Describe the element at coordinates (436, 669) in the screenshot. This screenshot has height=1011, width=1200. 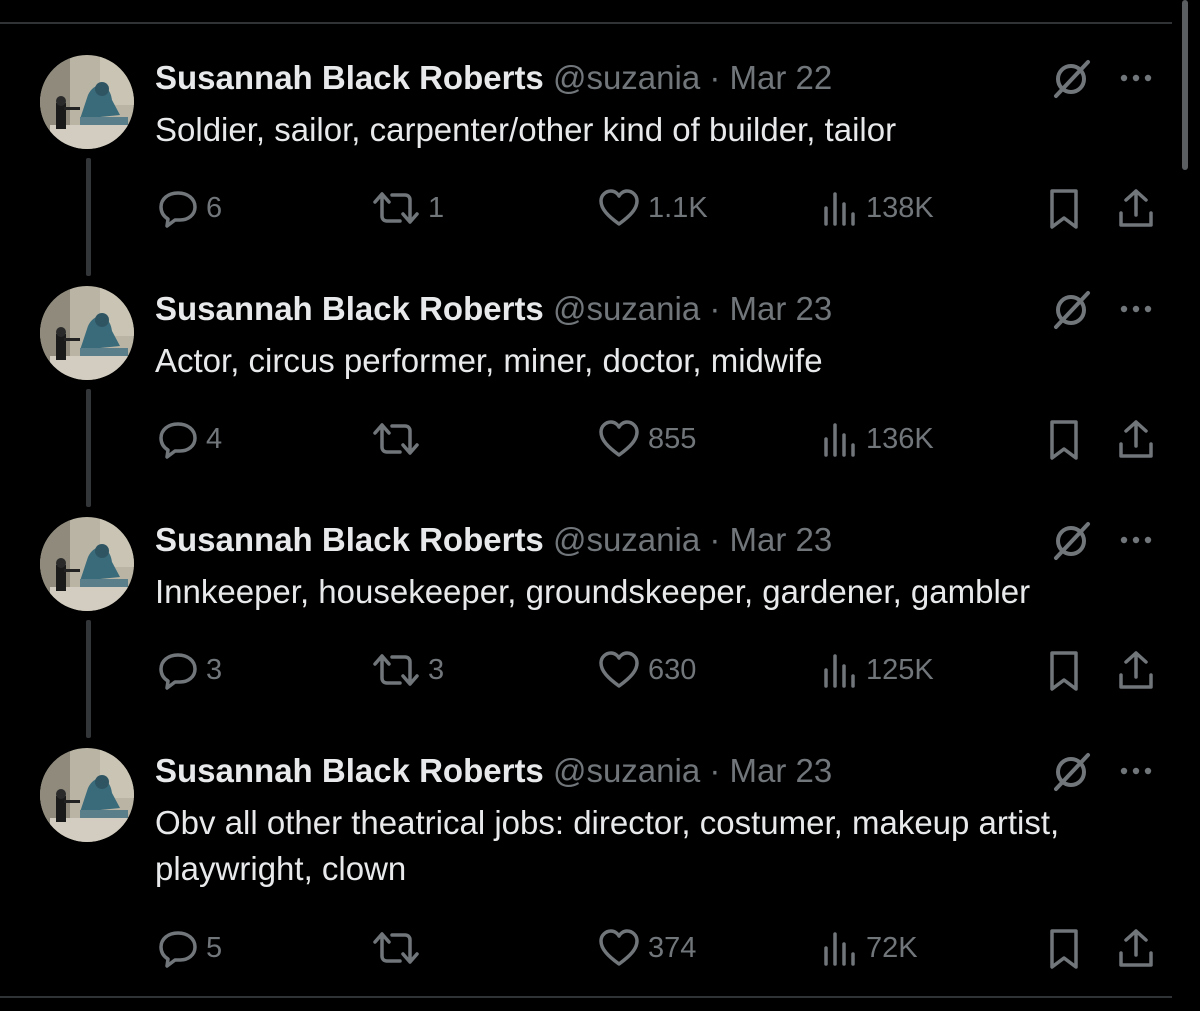
I see `repost-count: 3` at that location.